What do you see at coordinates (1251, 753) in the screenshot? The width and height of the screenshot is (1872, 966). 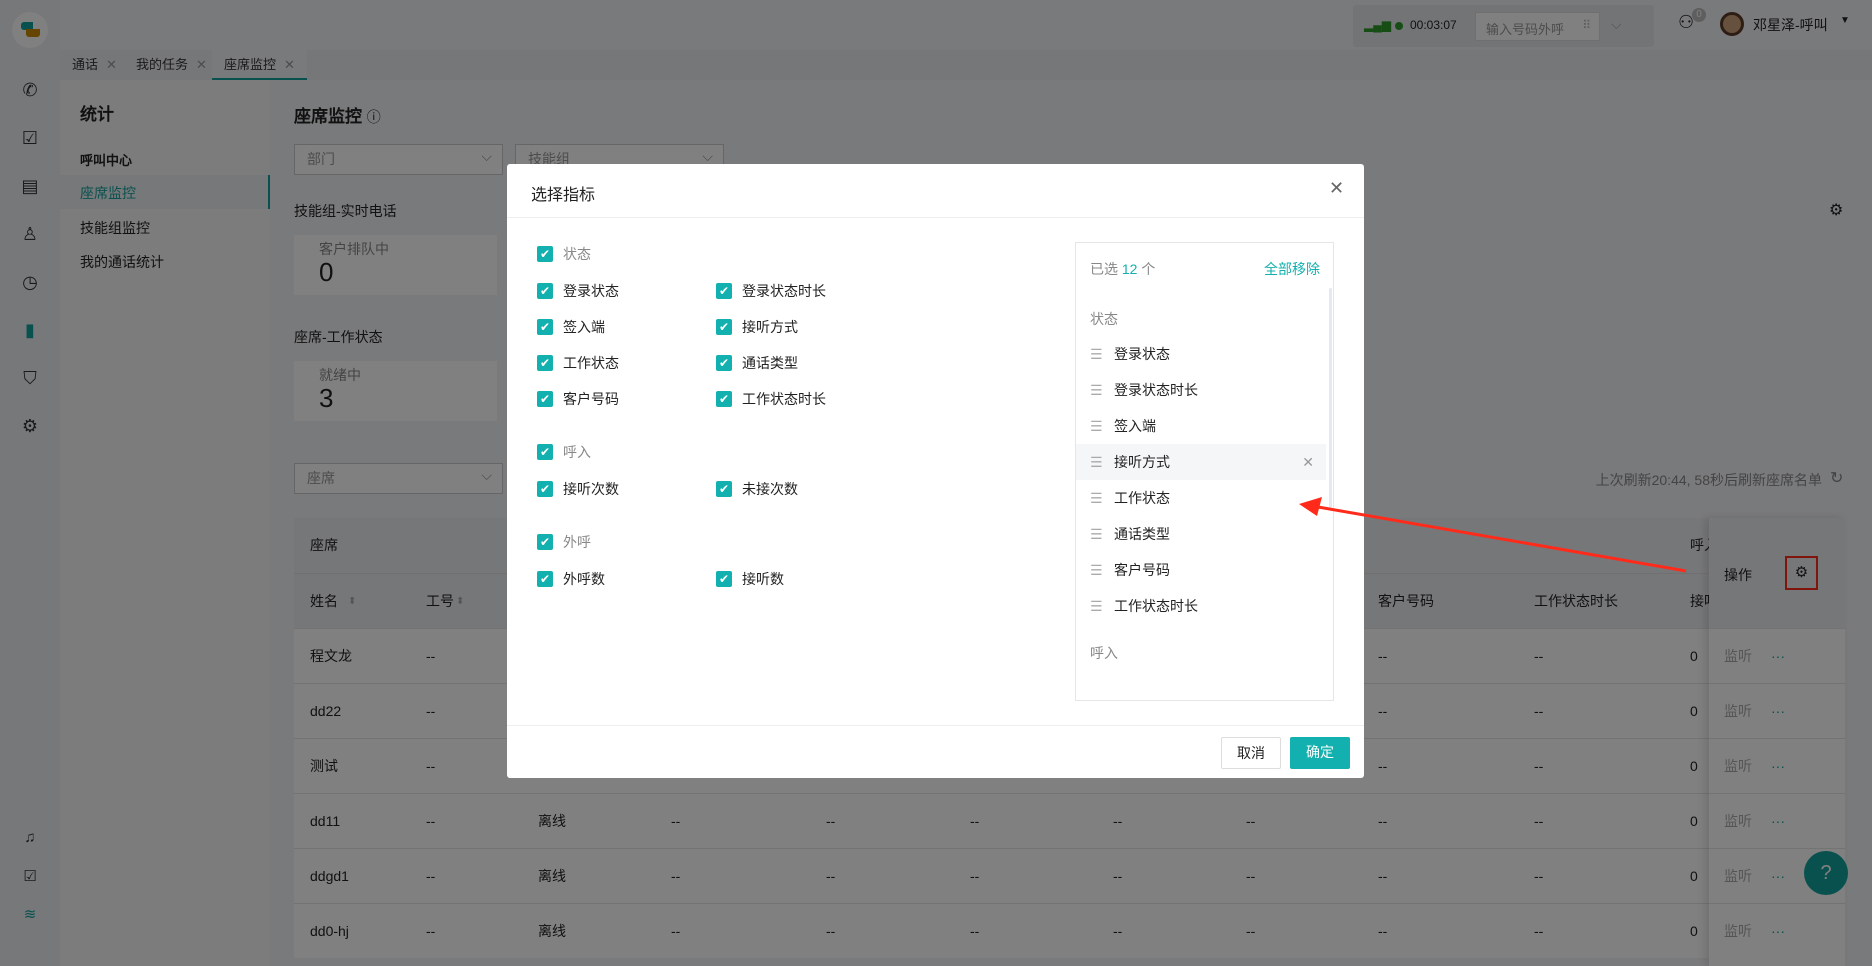 I see `cancel-button: 取消` at bounding box center [1251, 753].